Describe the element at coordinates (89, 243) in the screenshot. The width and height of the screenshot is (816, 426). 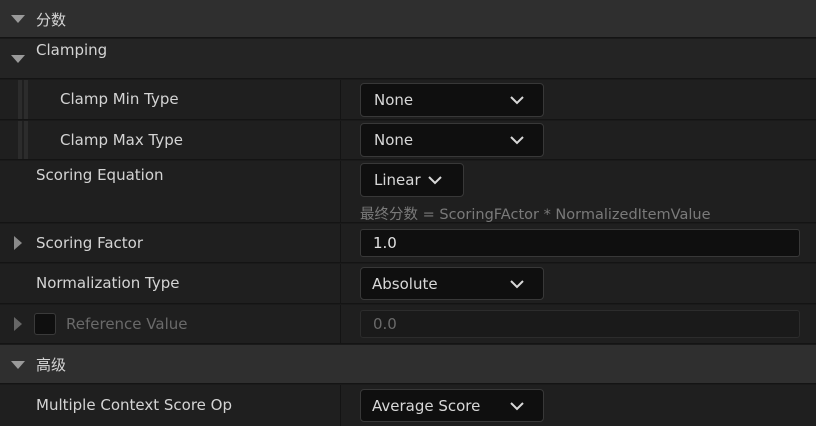
I see `scoring-factor-label: Scoring Factor` at that location.